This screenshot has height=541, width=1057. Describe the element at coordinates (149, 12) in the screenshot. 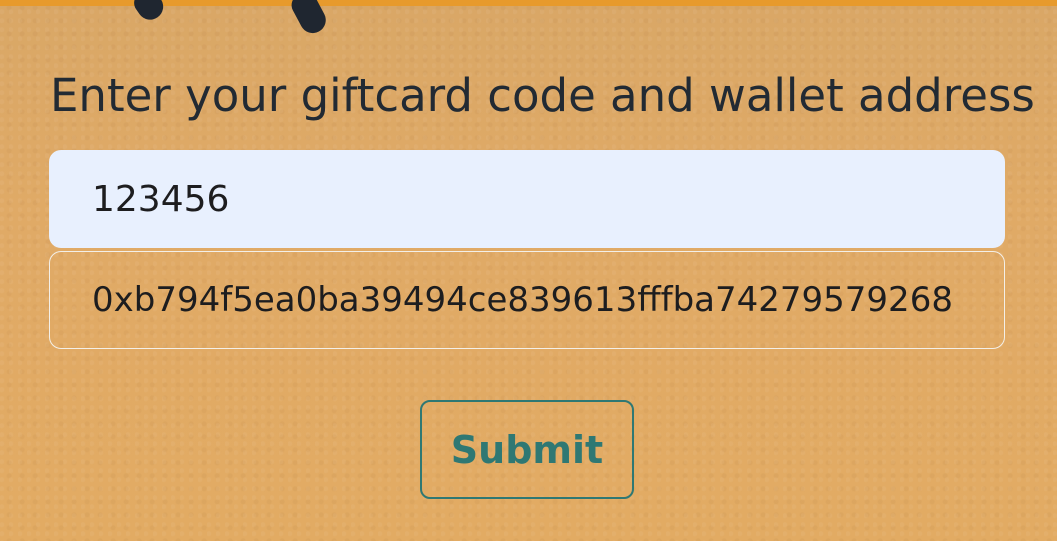

I see `decorative-shape` at that location.